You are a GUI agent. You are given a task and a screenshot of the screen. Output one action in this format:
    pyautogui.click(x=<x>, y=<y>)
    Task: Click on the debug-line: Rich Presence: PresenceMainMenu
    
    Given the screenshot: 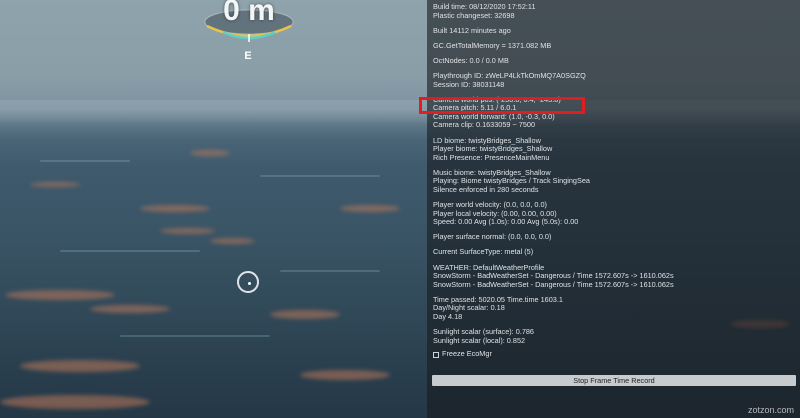 What is the action you would take?
    pyautogui.click(x=491, y=157)
    